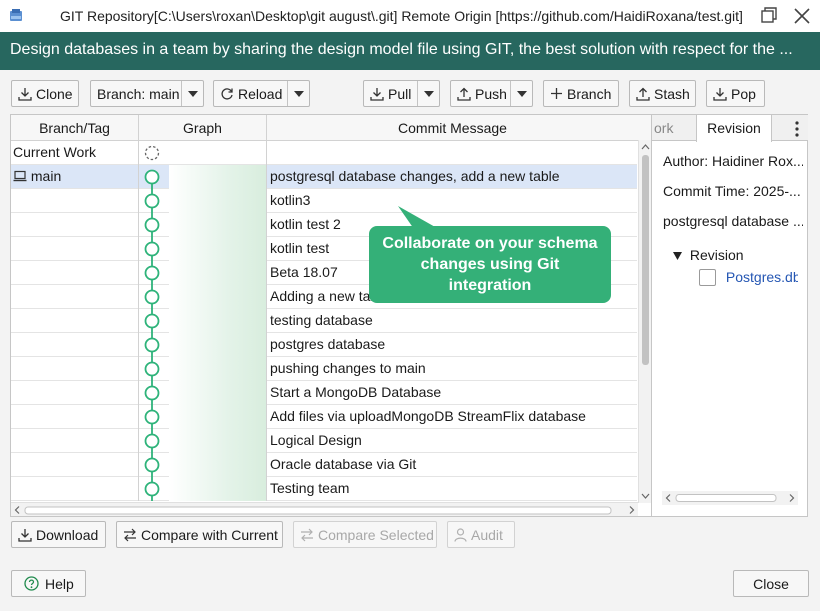  Describe the element at coordinates (324, 509) in the screenshot. I see `table-horizontal-scrollbar` at that location.